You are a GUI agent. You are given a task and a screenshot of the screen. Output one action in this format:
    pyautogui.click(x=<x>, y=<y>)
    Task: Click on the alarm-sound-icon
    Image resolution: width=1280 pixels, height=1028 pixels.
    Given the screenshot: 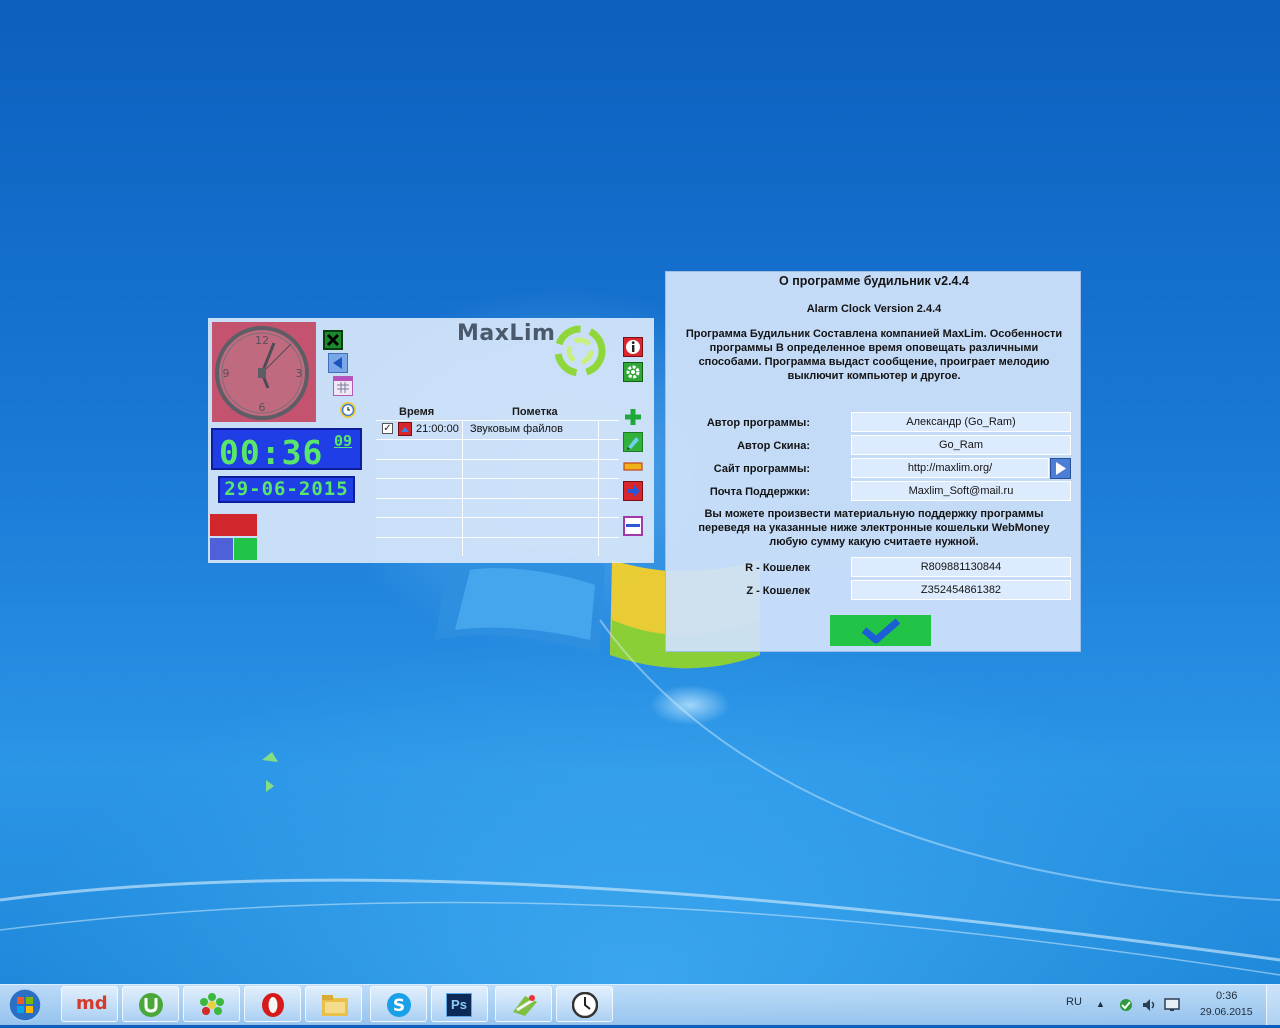 What is the action you would take?
    pyautogui.click(x=405, y=429)
    